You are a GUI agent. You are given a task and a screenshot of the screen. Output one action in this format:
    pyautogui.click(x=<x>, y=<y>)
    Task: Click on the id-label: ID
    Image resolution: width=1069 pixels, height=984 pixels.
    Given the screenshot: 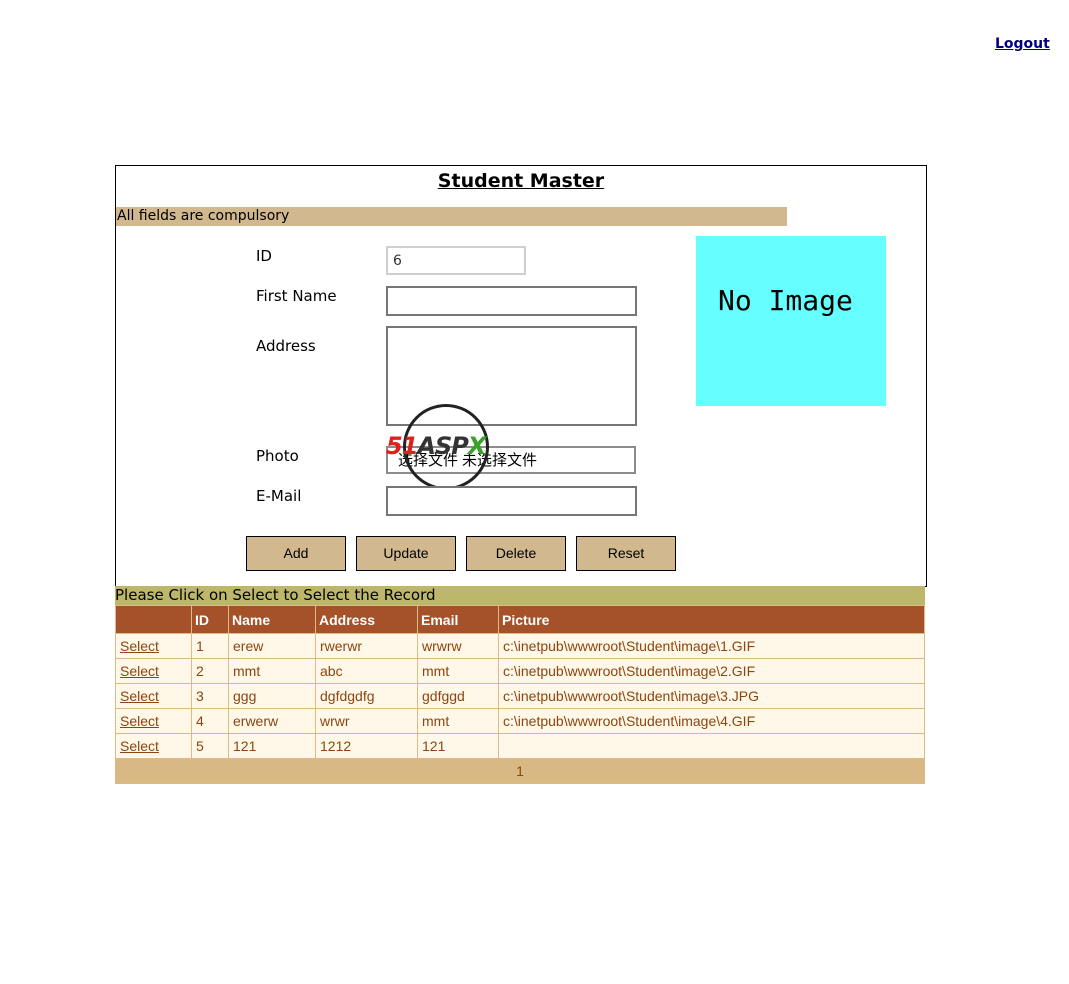 What is the action you would take?
    pyautogui.click(x=264, y=256)
    